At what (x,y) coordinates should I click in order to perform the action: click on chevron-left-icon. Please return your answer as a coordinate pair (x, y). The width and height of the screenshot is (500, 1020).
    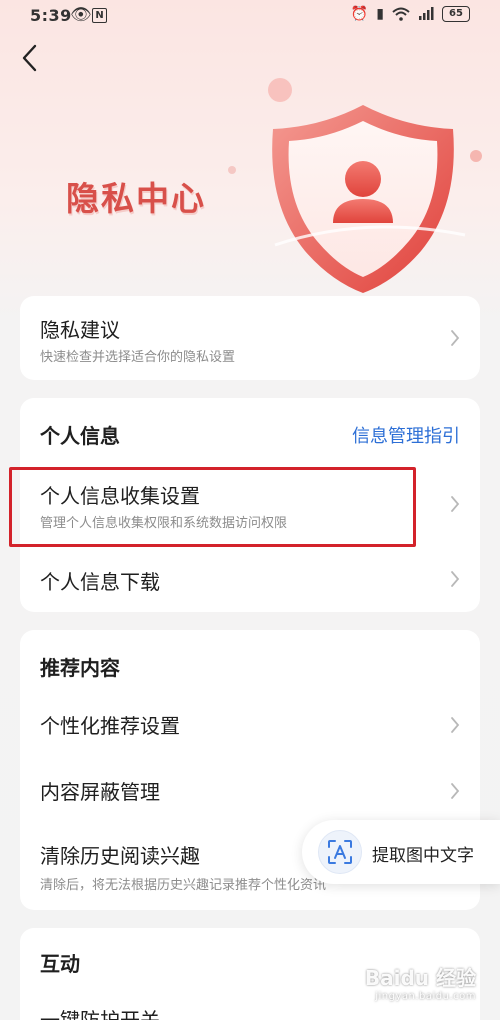
    Looking at the image, I should click on (29, 58).